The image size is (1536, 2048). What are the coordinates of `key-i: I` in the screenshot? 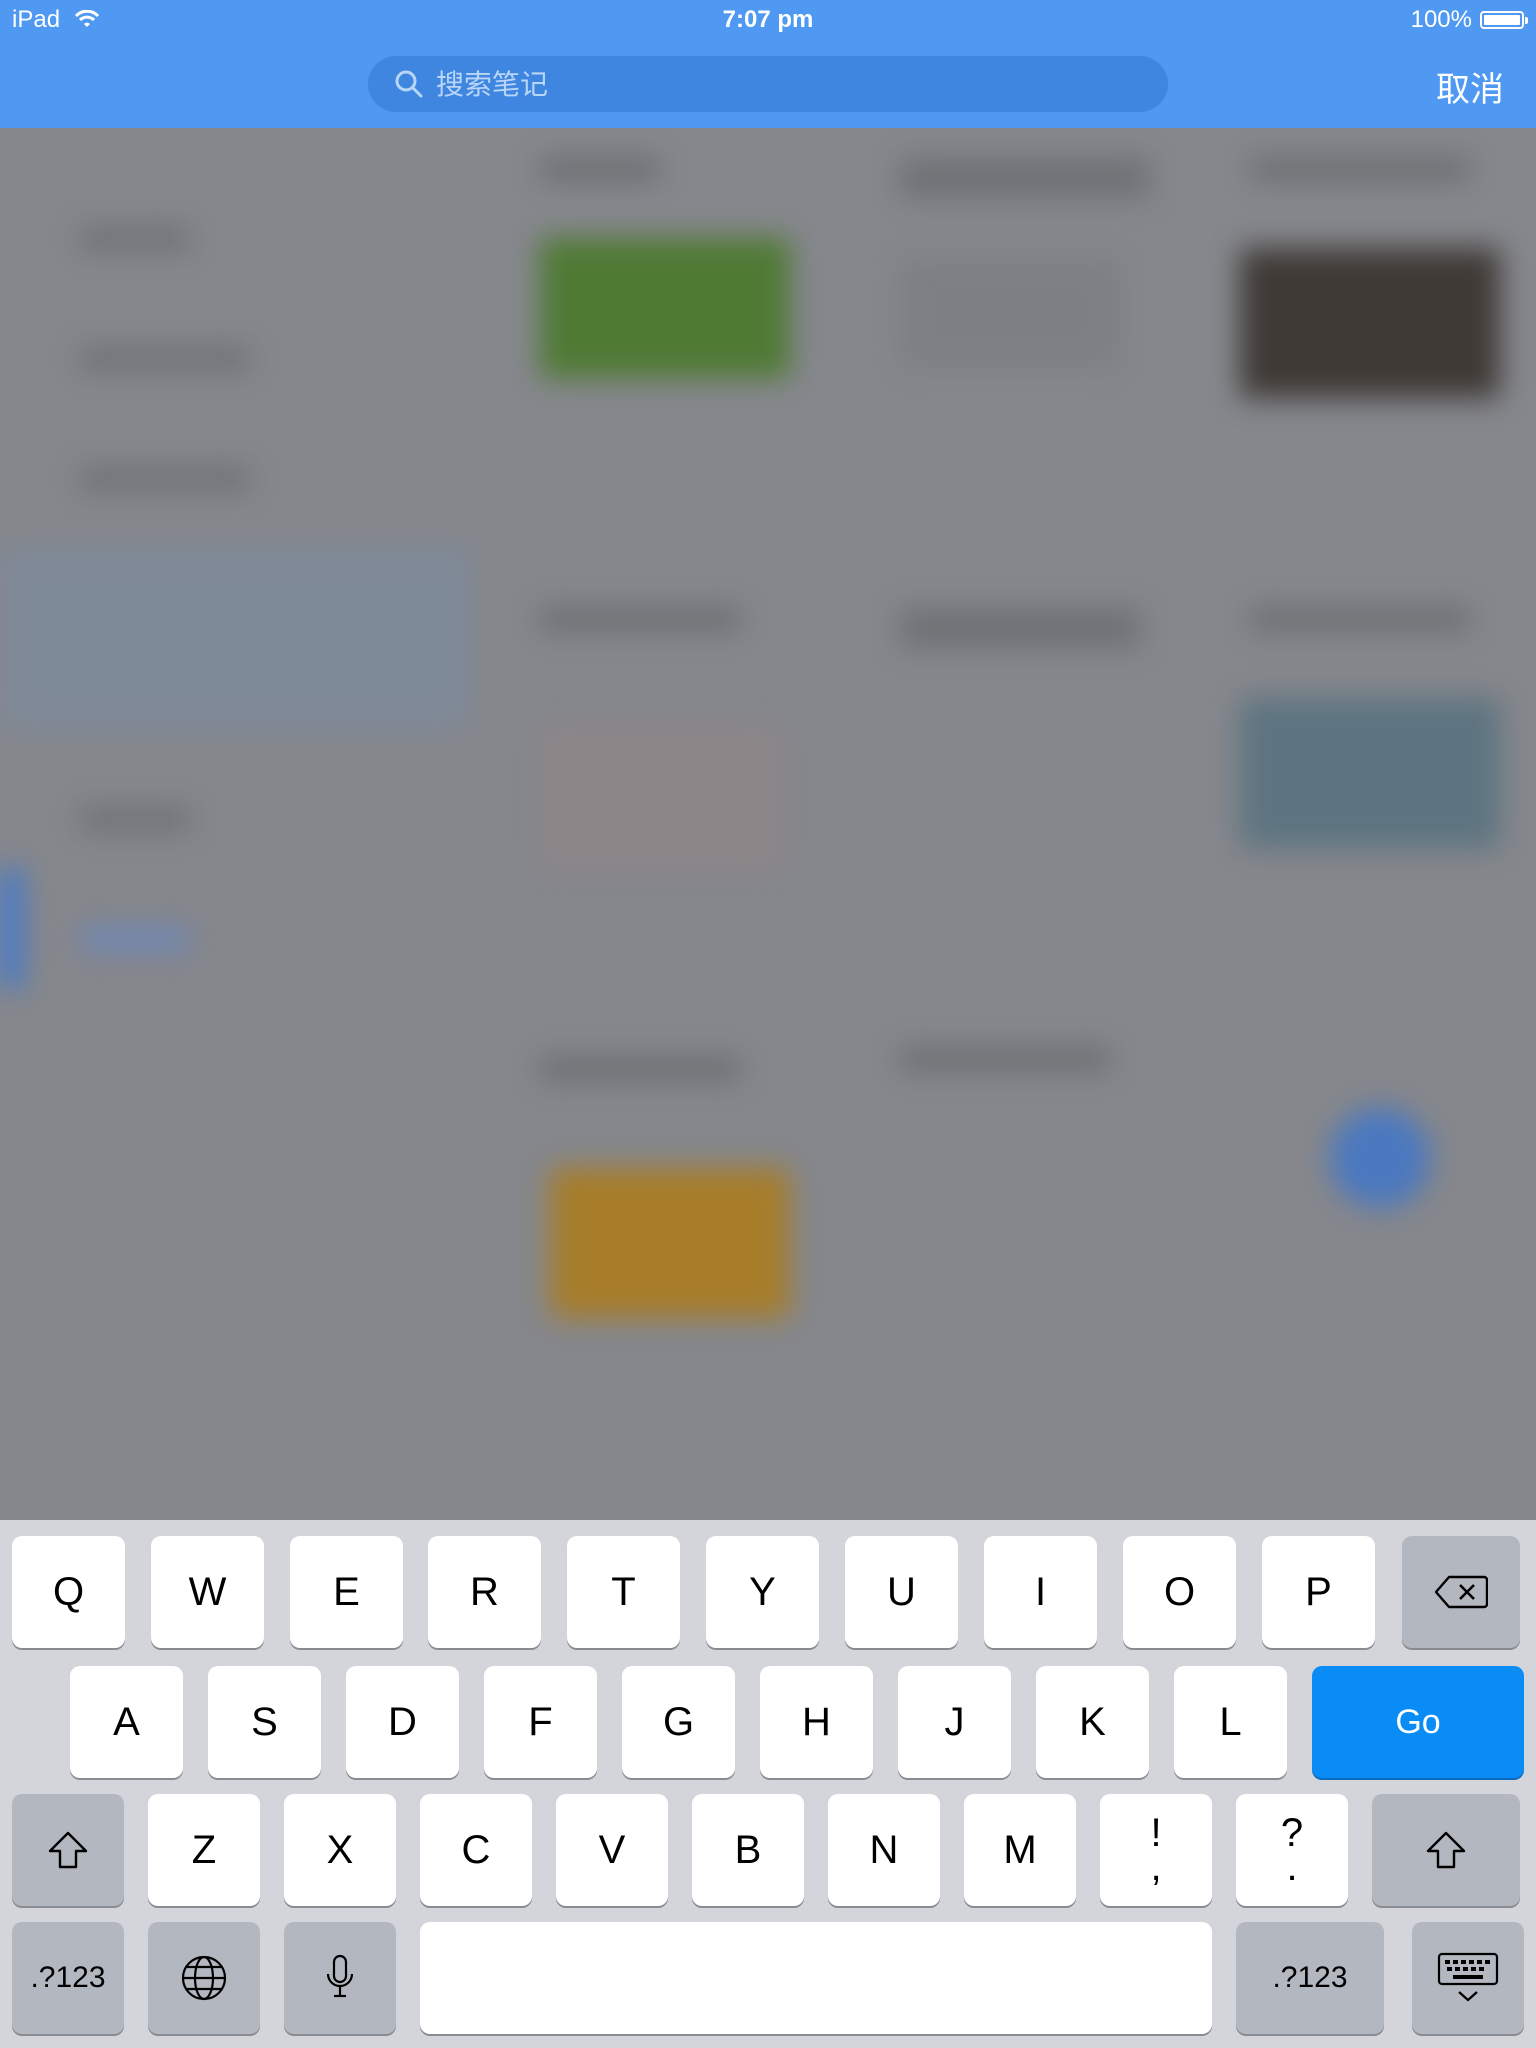 It's located at (1040, 1592).